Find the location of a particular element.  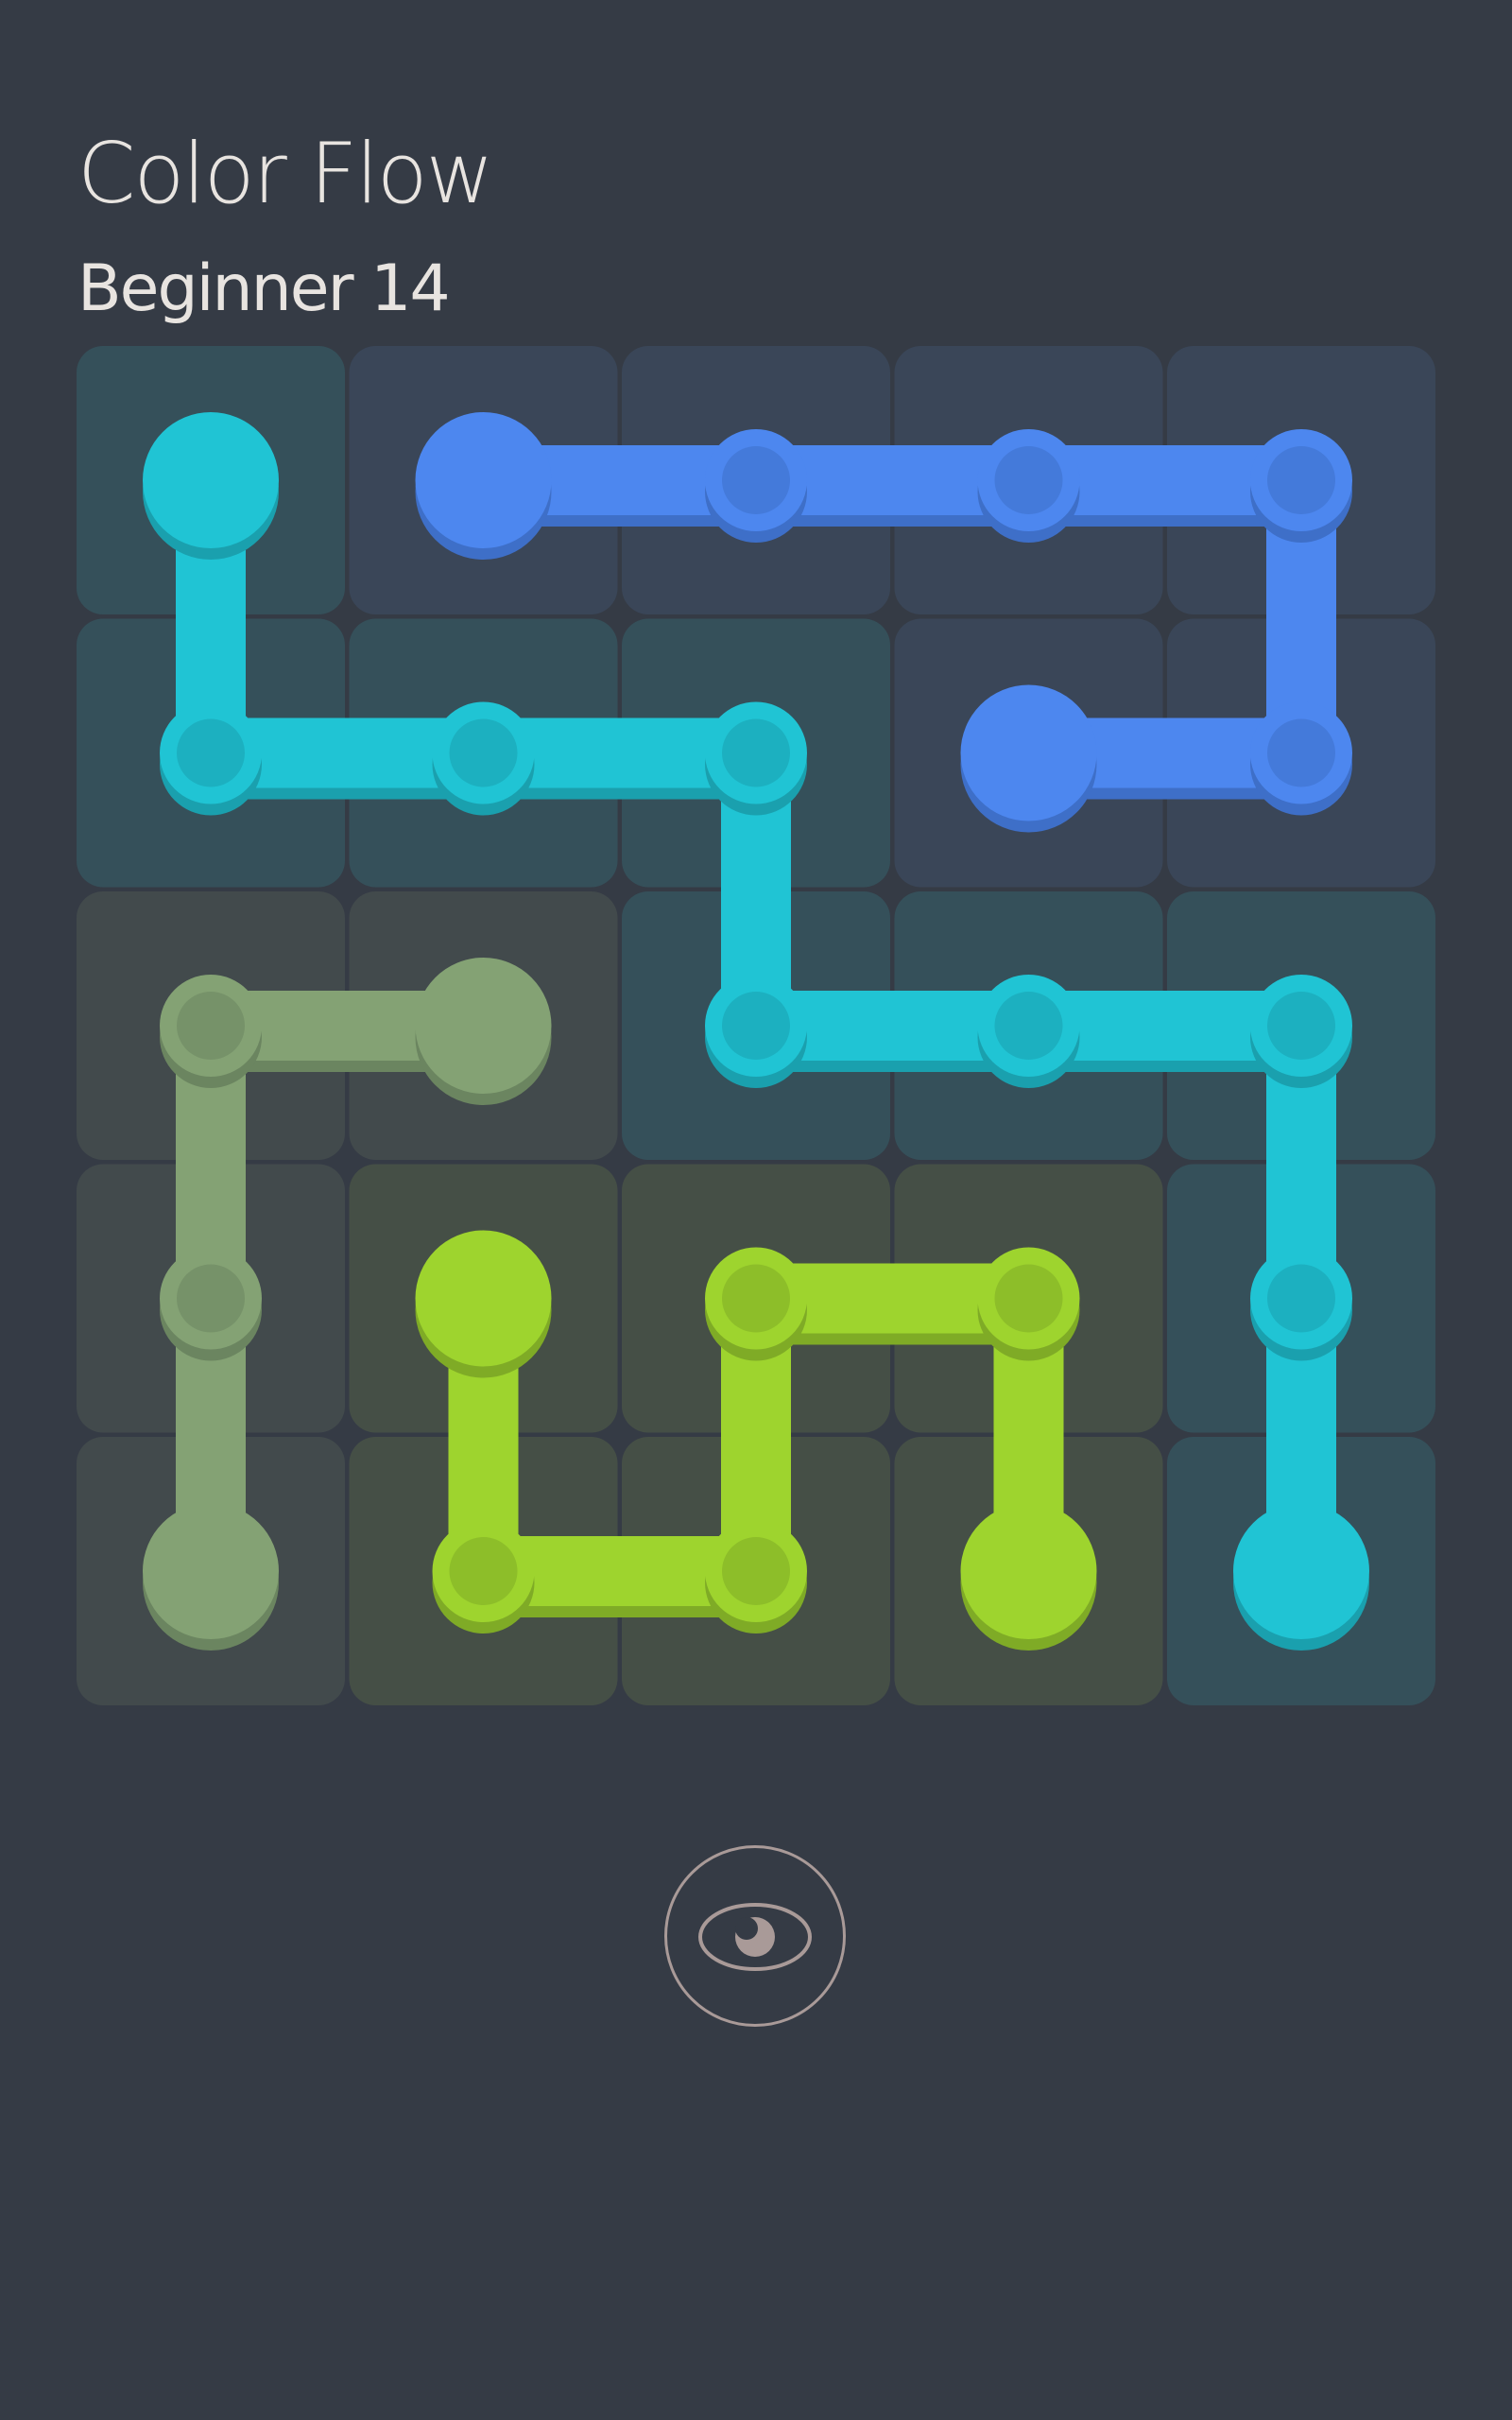

flow-lime is located at coordinates (756, 1440).